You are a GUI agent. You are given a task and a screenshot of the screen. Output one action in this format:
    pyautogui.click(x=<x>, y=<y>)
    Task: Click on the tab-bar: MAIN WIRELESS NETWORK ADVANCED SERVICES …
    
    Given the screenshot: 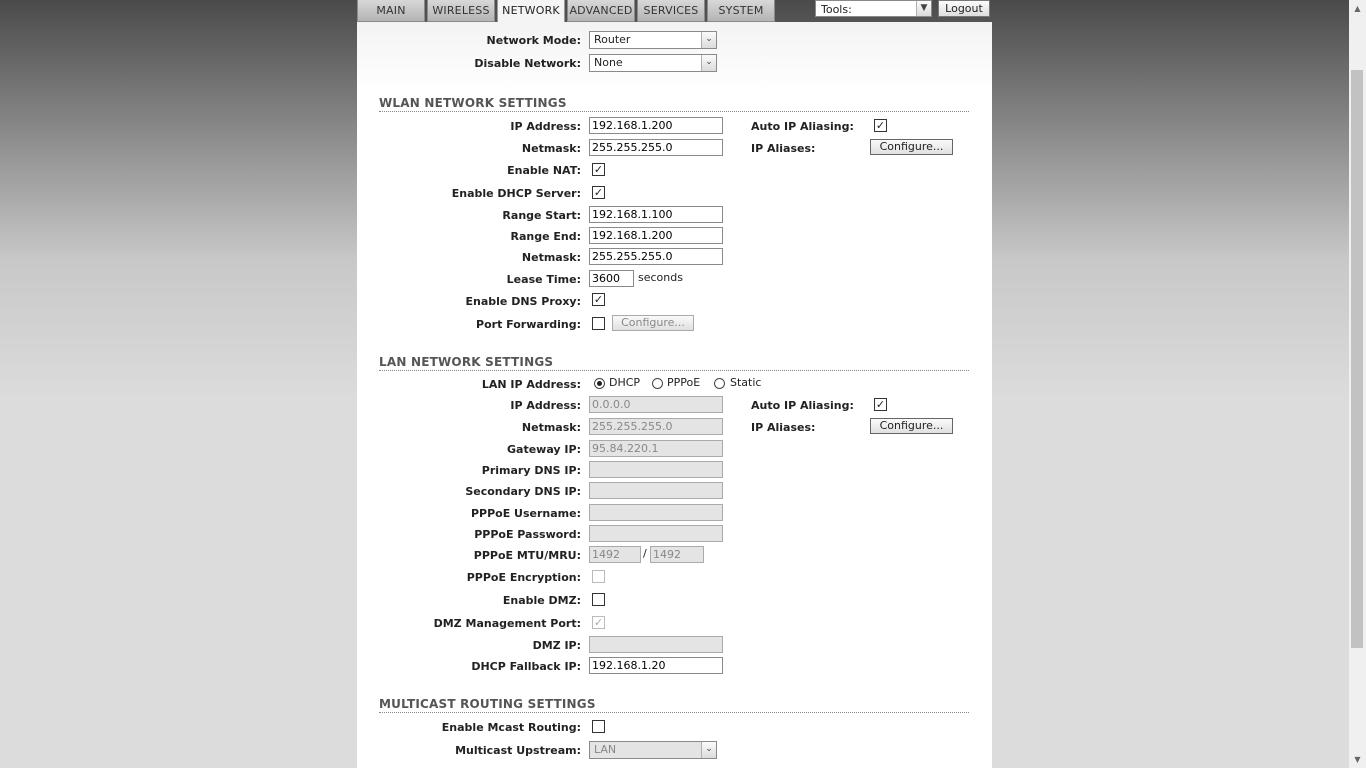 What is the action you would take?
    pyautogui.click(x=567, y=11)
    